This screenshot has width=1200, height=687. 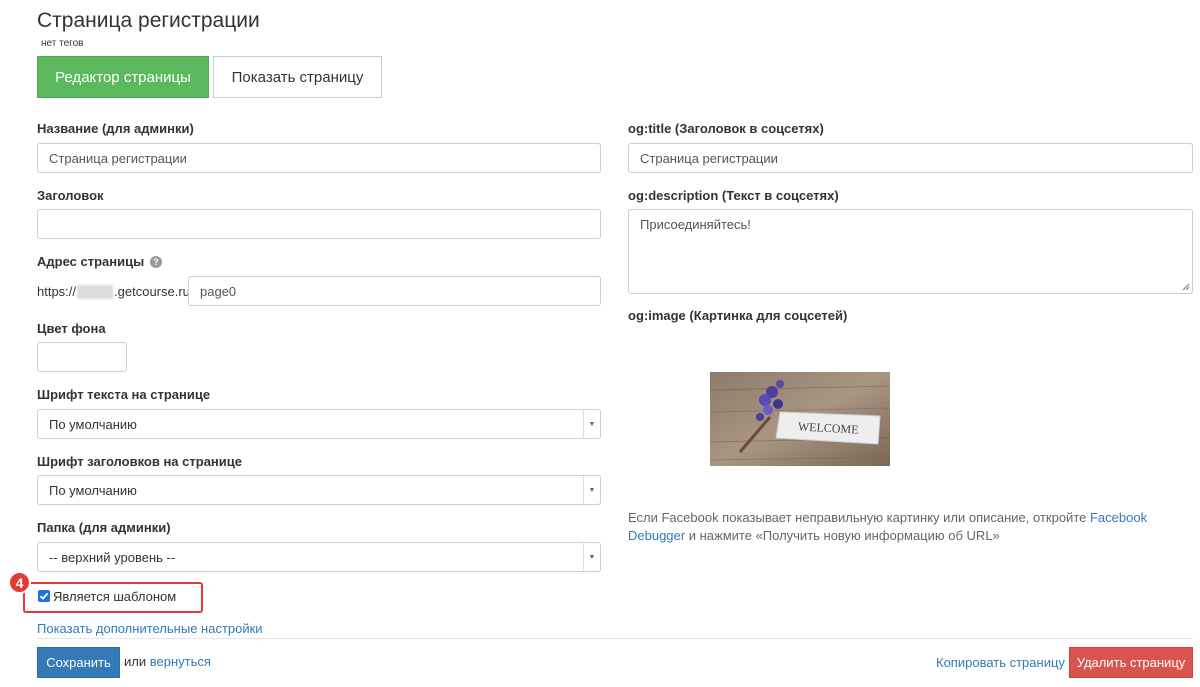 I want to click on font-heading-select: По умолчанию ▼, so click(x=319, y=490).